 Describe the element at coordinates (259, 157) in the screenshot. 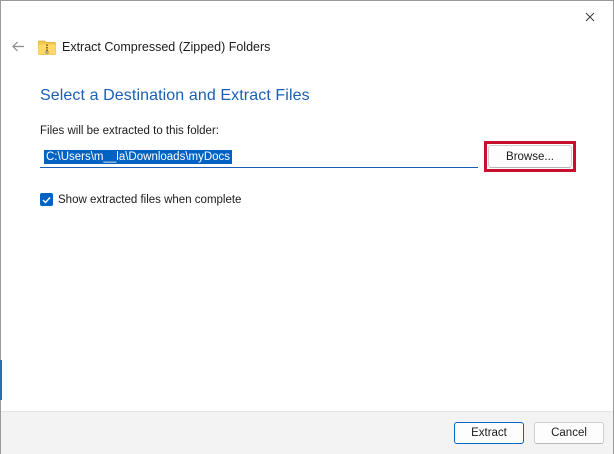

I see `destination-path-input: C:\Users\m__la\Downloads\myDocs` at that location.